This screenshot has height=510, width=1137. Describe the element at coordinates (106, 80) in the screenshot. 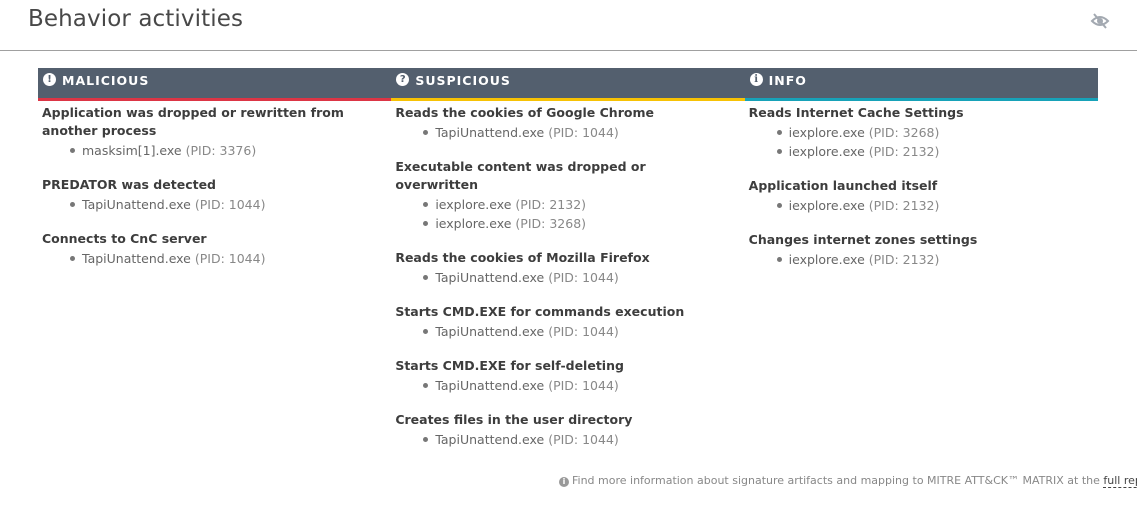

I see `category-label: MALICIOUS` at that location.